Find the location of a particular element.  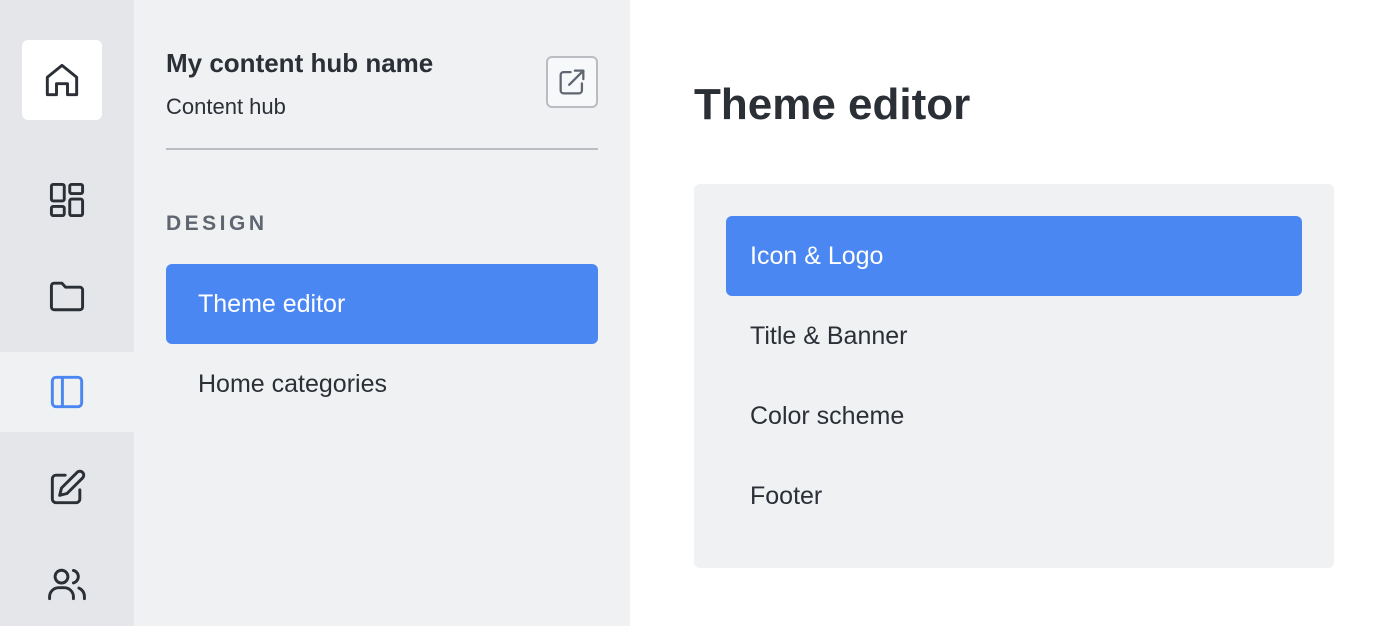

users-icon is located at coordinates (67, 584).